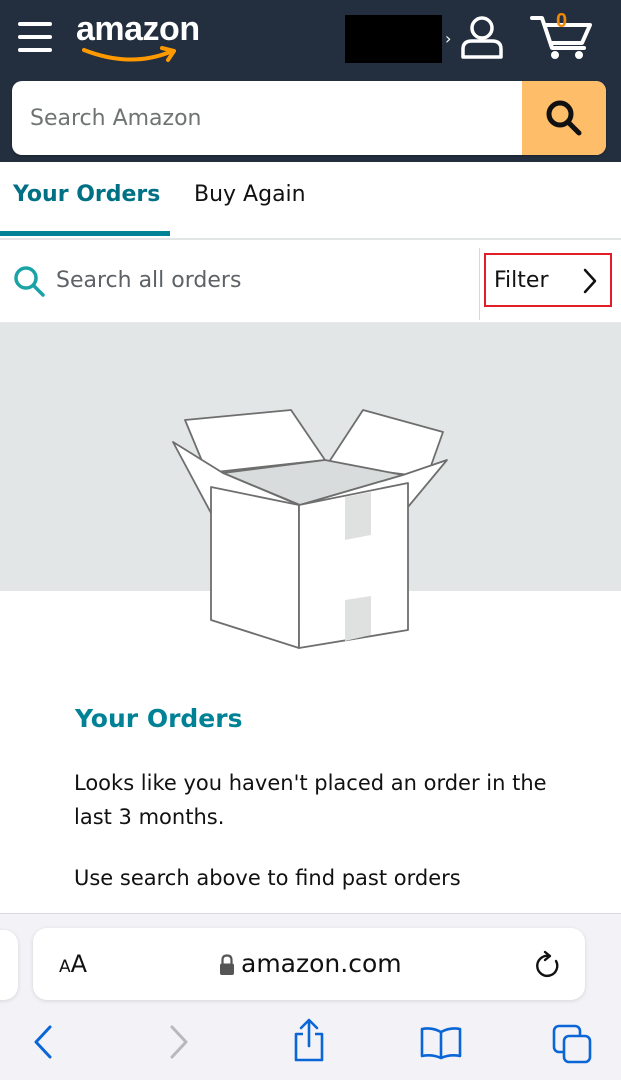  I want to click on share-icon, so click(309, 1040).